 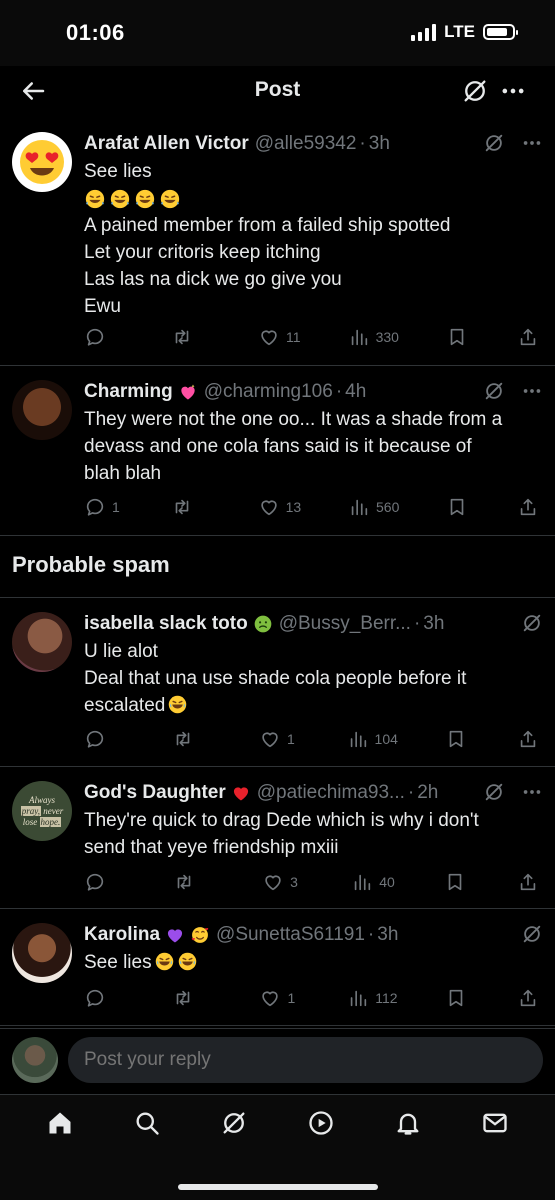 What do you see at coordinates (373, 337) in the screenshot?
I see `views-button: 330` at bounding box center [373, 337].